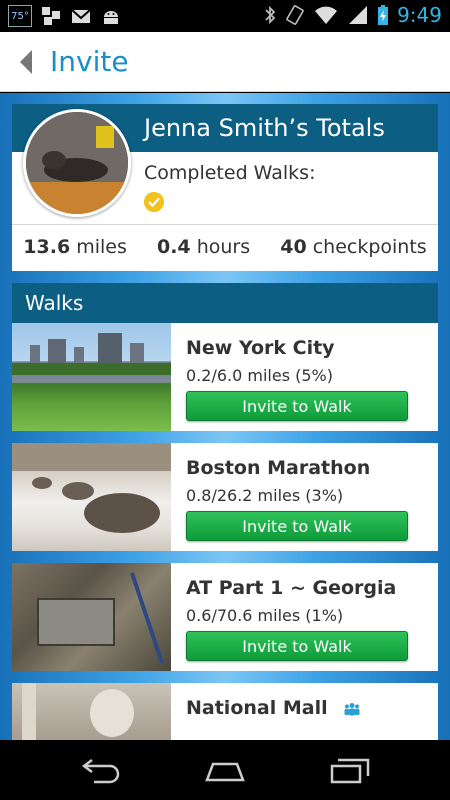 The image size is (450, 800). Describe the element at coordinates (173, 247) in the screenshot. I see `hours-value: 0.4` at that location.